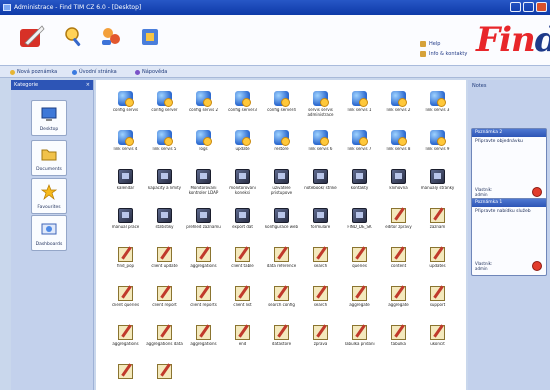 Image resolution: width=550 pixels, height=390 pixels. What do you see at coordinates (242, 301) in the screenshot?
I see `desktop-item: client list` at bounding box center [242, 301].